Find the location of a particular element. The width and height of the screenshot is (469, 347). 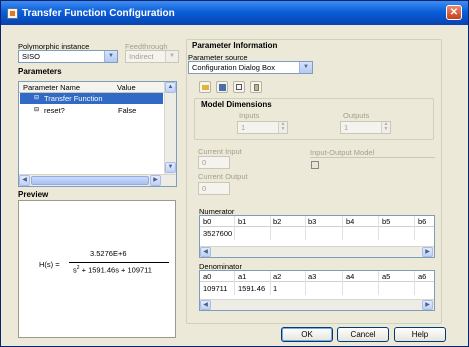

row-name: Transfer Function is located at coordinates (73, 98).